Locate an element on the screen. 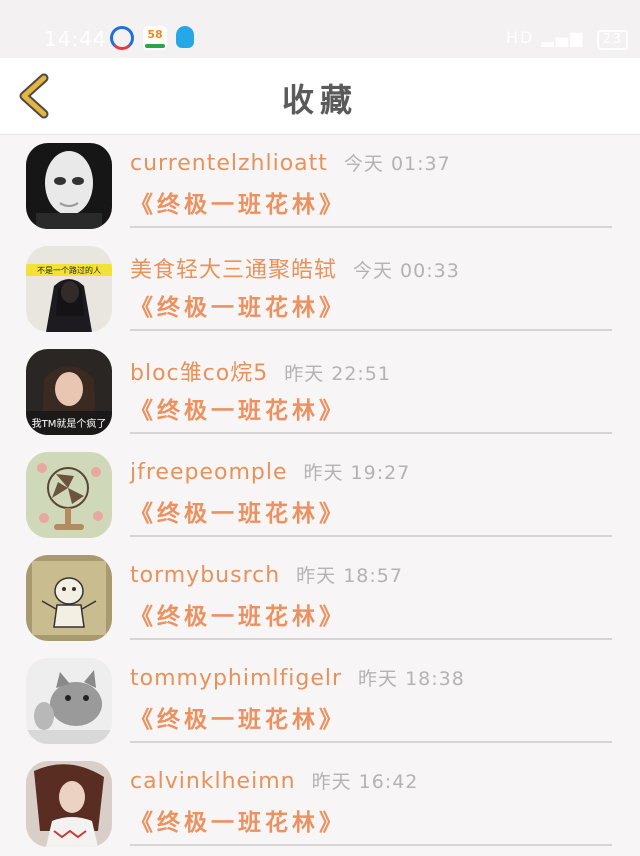 The width and height of the screenshot is (640, 856). item-username: jfreepeomple is located at coordinates (209, 472).